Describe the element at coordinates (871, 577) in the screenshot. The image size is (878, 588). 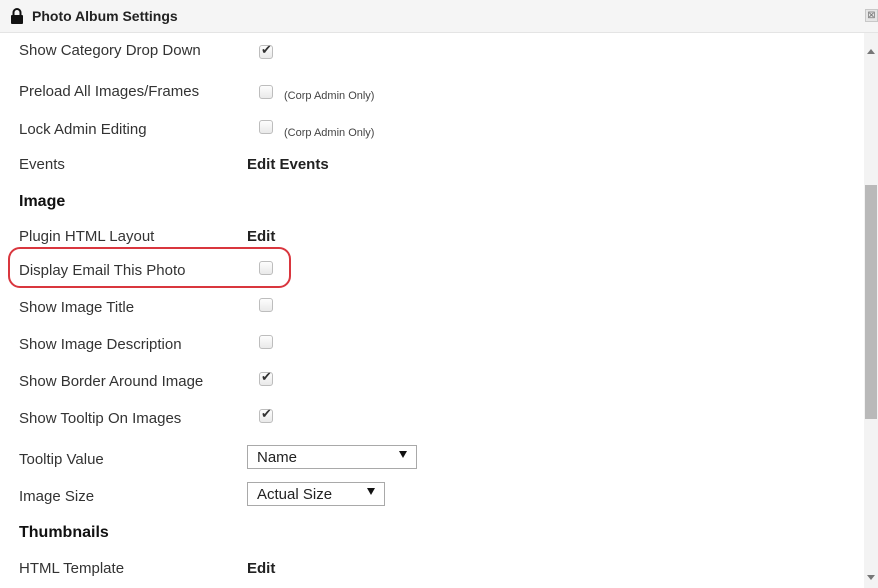
I see `scroll-down-arrow-icon` at that location.